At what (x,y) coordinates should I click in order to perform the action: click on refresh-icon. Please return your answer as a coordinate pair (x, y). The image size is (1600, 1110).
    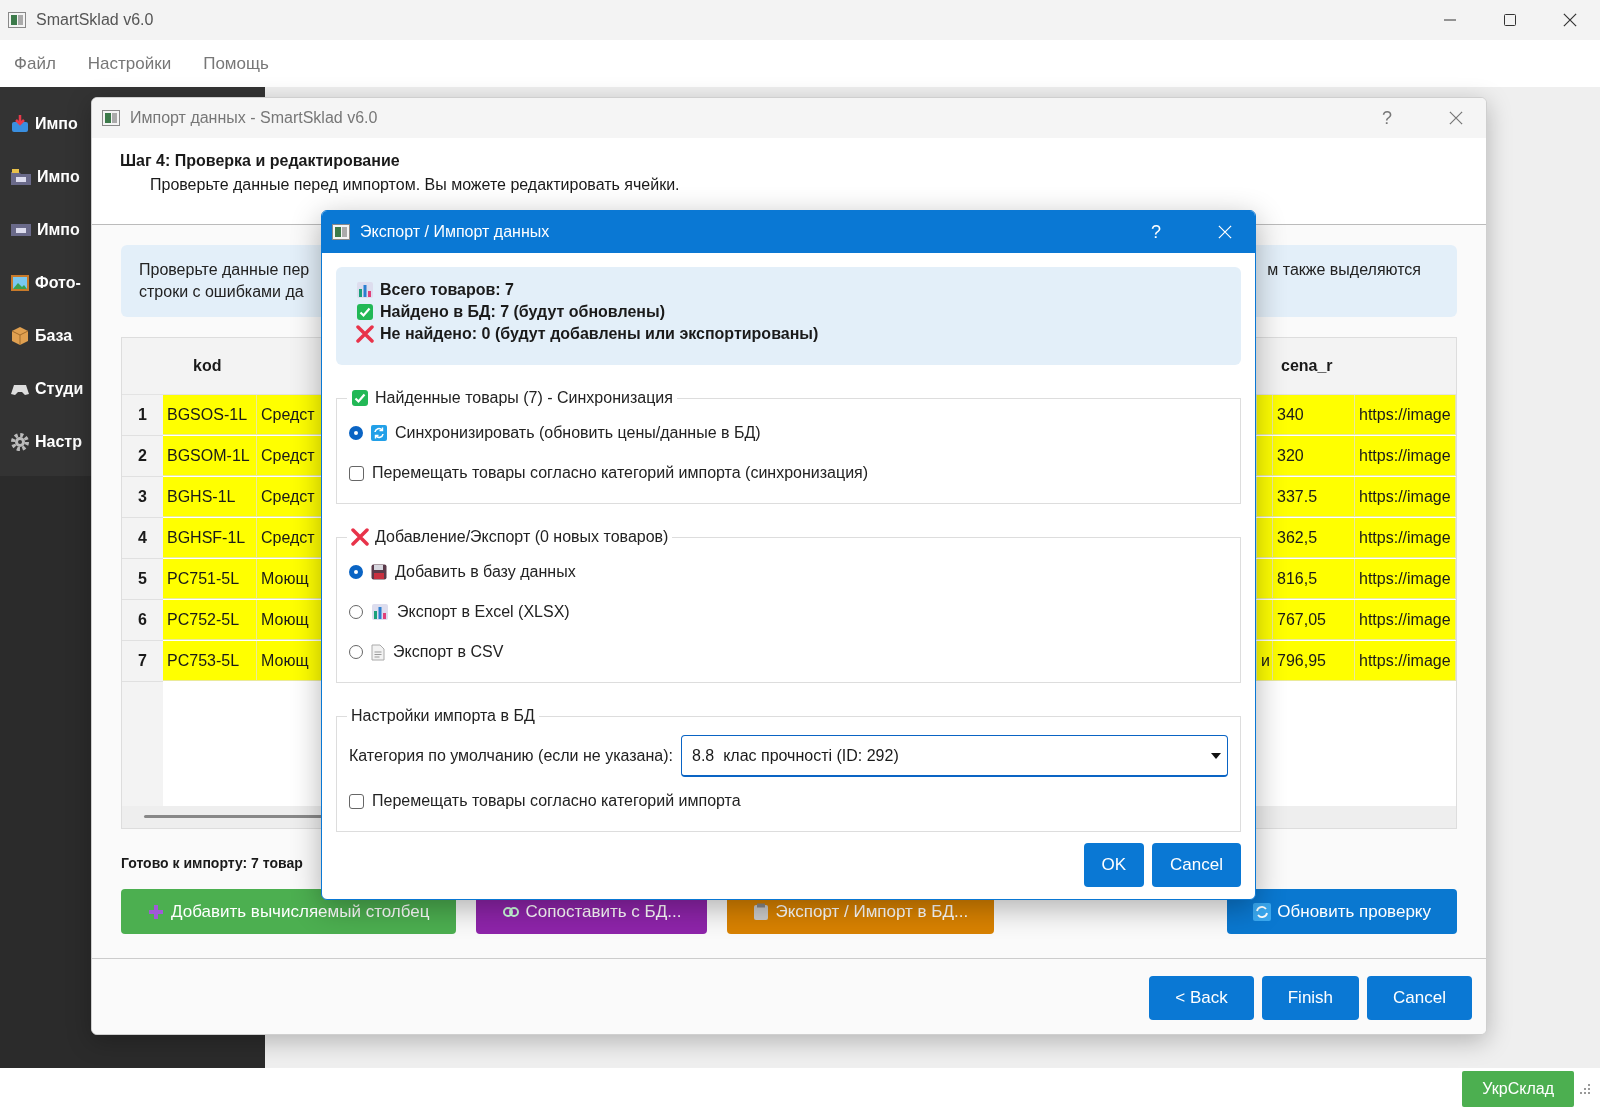
    Looking at the image, I should click on (1262, 911).